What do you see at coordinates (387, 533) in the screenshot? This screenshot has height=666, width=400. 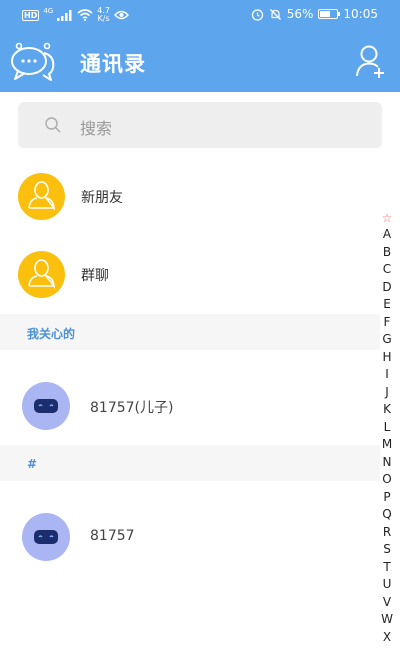 I see `alphabet-index-letter: R` at bounding box center [387, 533].